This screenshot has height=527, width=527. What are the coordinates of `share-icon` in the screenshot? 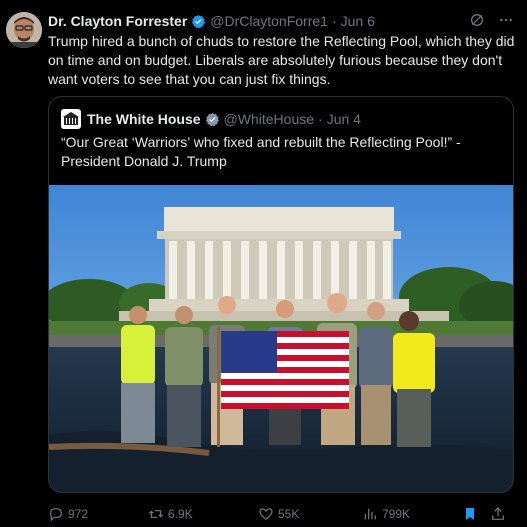 It's located at (498, 514).